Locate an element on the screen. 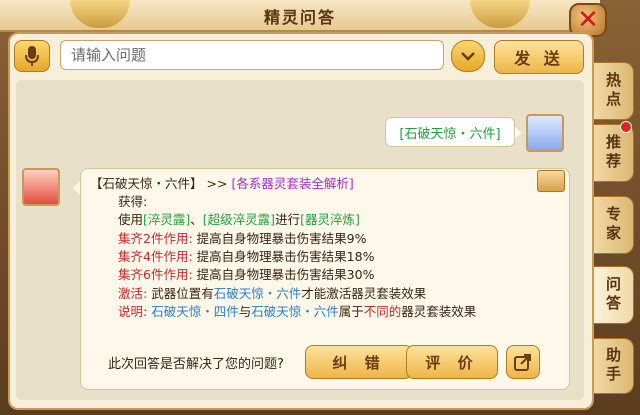  tab-qa: 问答 is located at coordinates (614, 295).